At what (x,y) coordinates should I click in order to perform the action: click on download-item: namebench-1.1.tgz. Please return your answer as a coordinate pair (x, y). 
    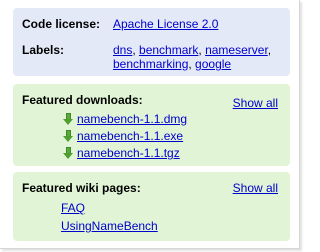
    Looking at the image, I should click on (121, 153).